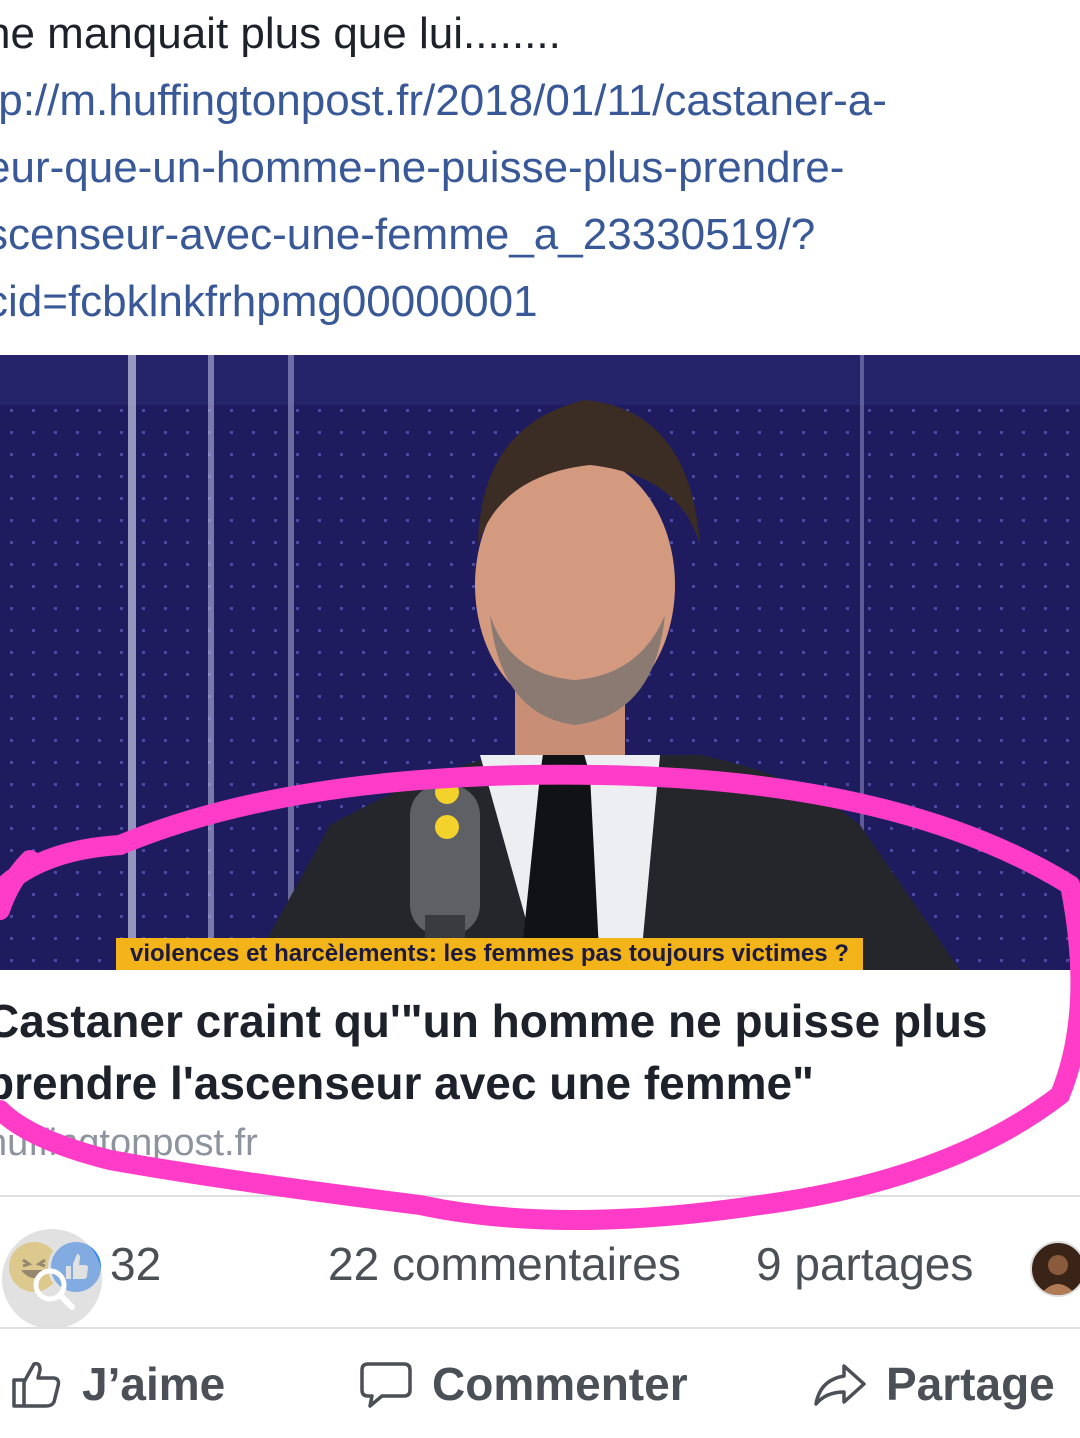 The width and height of the screenshot is (1080, 1438). Describe the element at coordinates (970, 1383) in the screenshot. I see `share-label: Partage` at that location.